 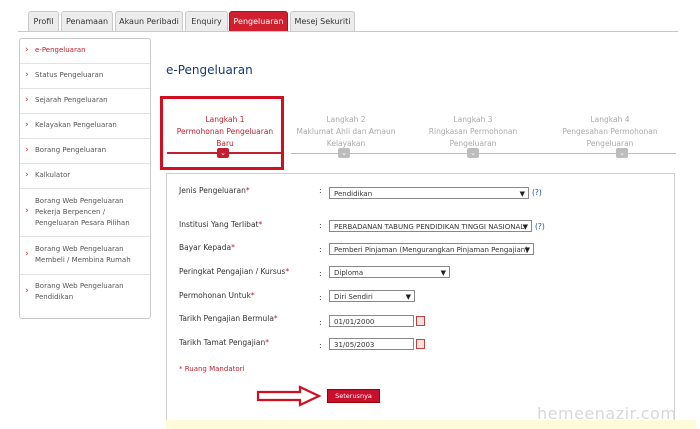 I want to click on bayar-kepada-label: Bayar Kepada*, so click(x=207, y=247).